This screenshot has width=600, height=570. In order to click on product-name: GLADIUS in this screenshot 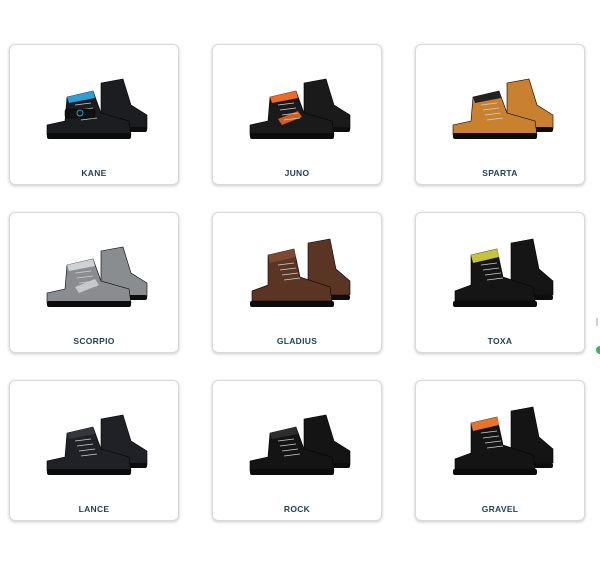, I will do `click(297, 341)`.